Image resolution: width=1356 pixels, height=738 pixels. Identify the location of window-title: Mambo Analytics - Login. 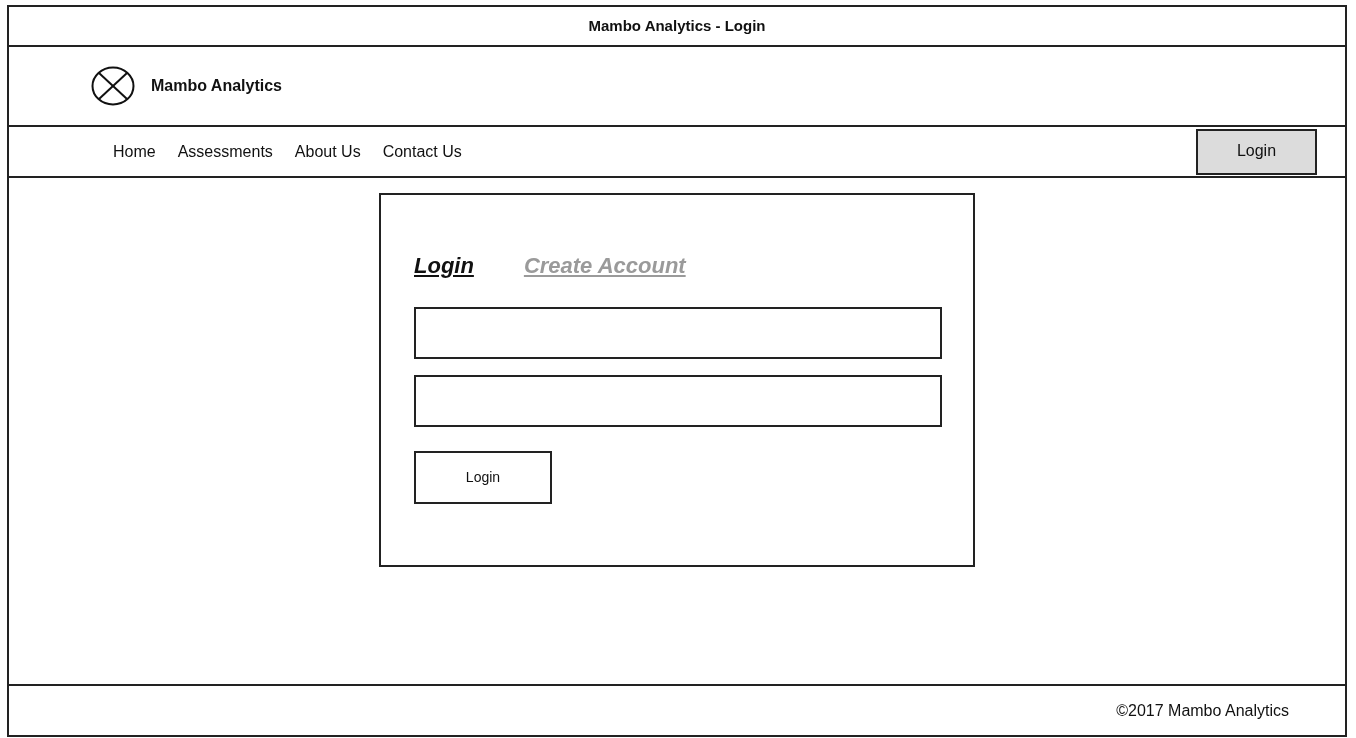
(677, 25).